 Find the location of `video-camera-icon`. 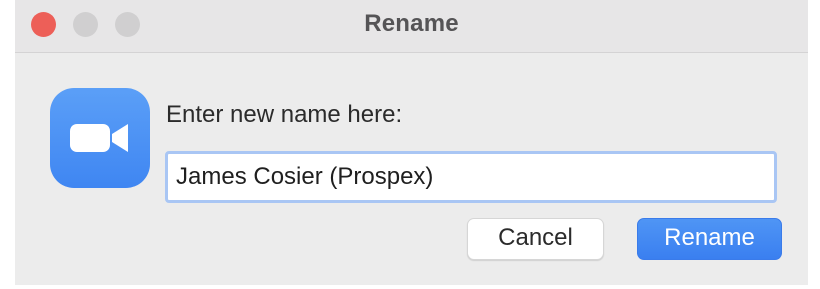

video-camera-icon is located at coordinates (99, 138).